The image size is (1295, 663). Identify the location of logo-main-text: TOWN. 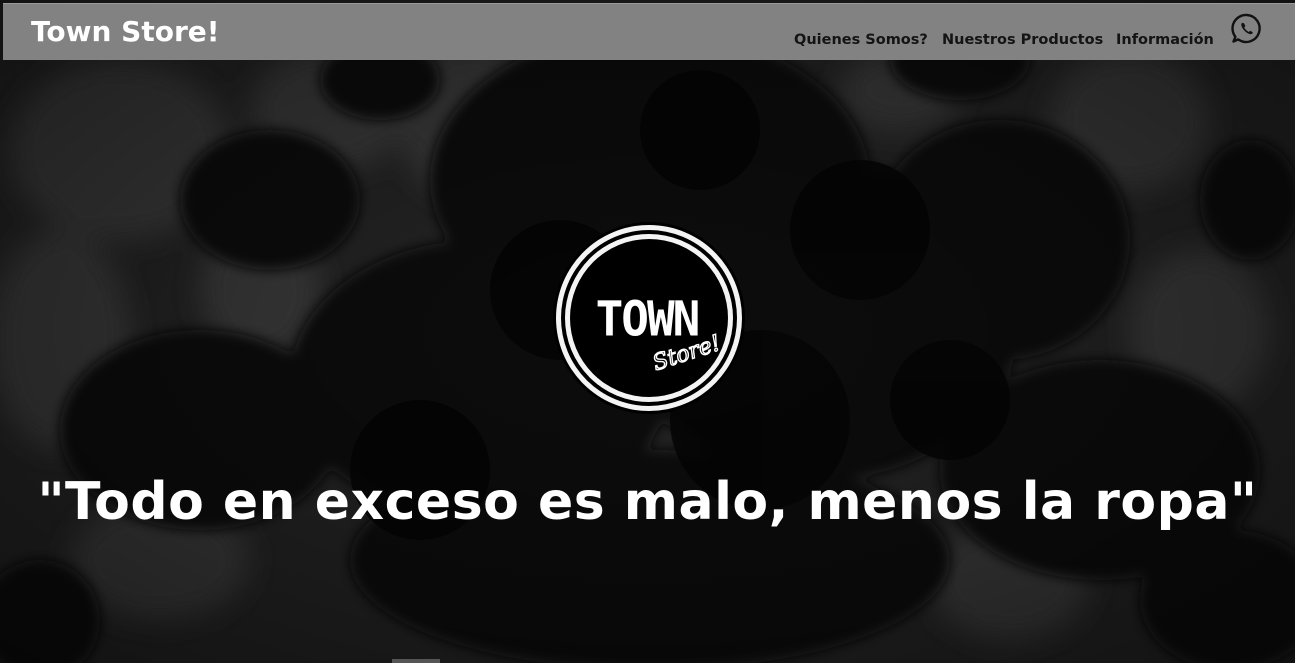
(647, 319).